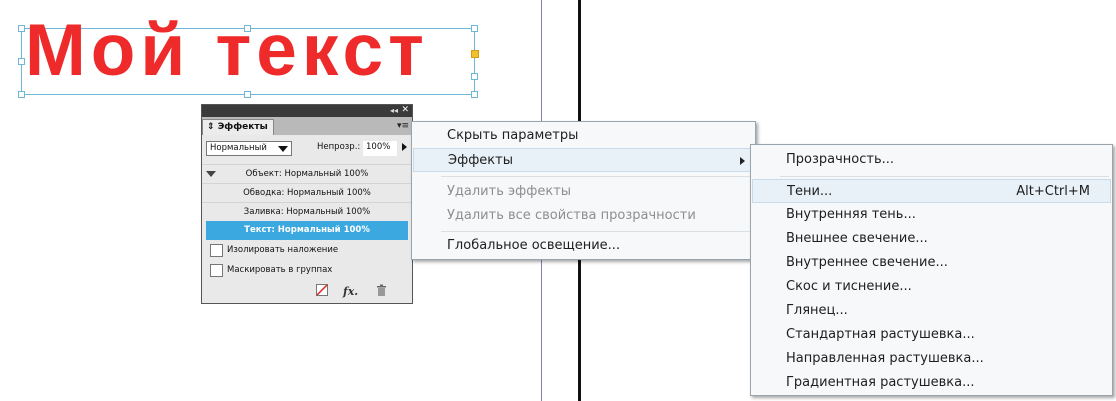  Describe the element at coordinates (1053, 191) in the screenshot. I see `shortcut-text: Alt+Ctrl+M` at that location.